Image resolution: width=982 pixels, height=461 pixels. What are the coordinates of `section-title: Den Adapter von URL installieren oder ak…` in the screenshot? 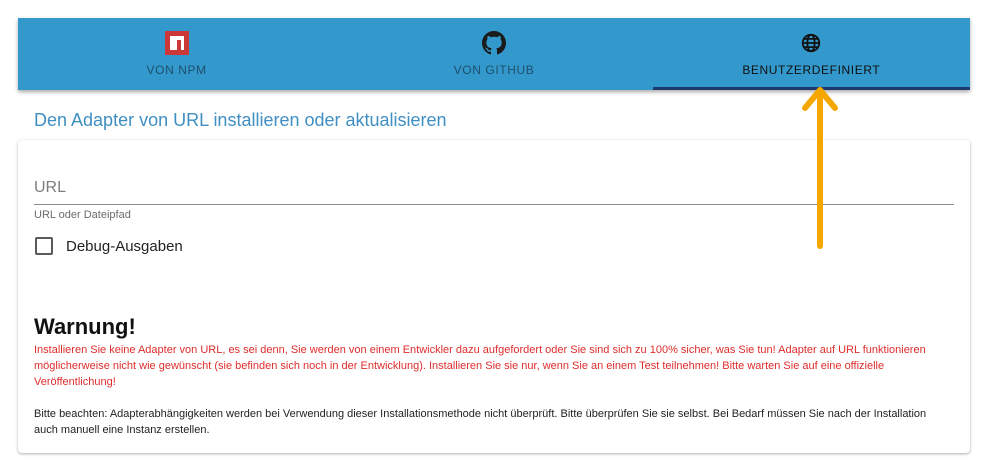 It's located at (240, 120).